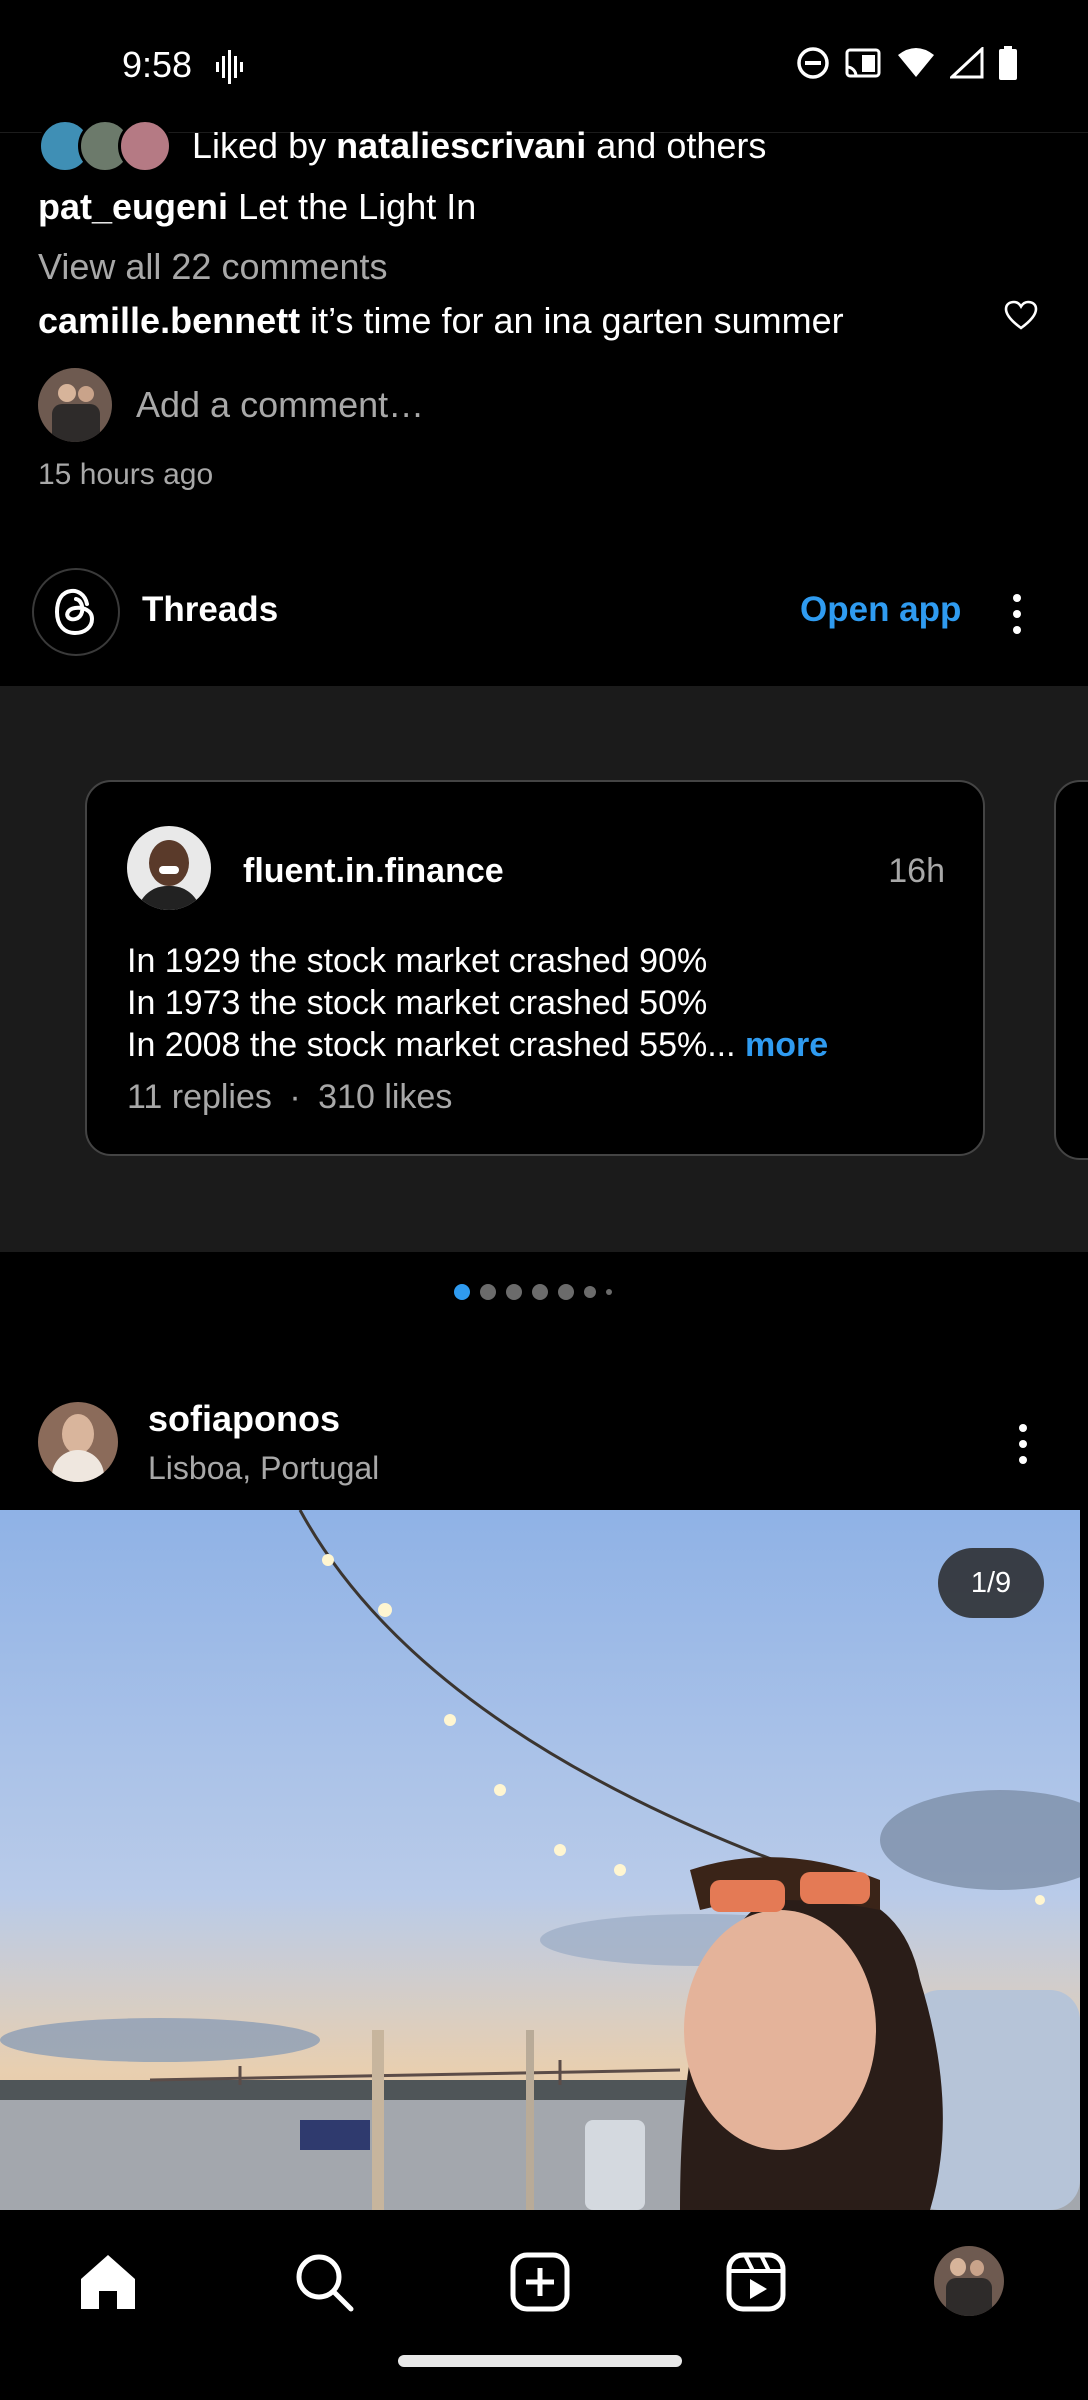 The width and height of the screenshot is (1088, 2400). Describe the element at coordinates (880, 610) in the screenshot. I see `open-app-button: Open app` at that location.